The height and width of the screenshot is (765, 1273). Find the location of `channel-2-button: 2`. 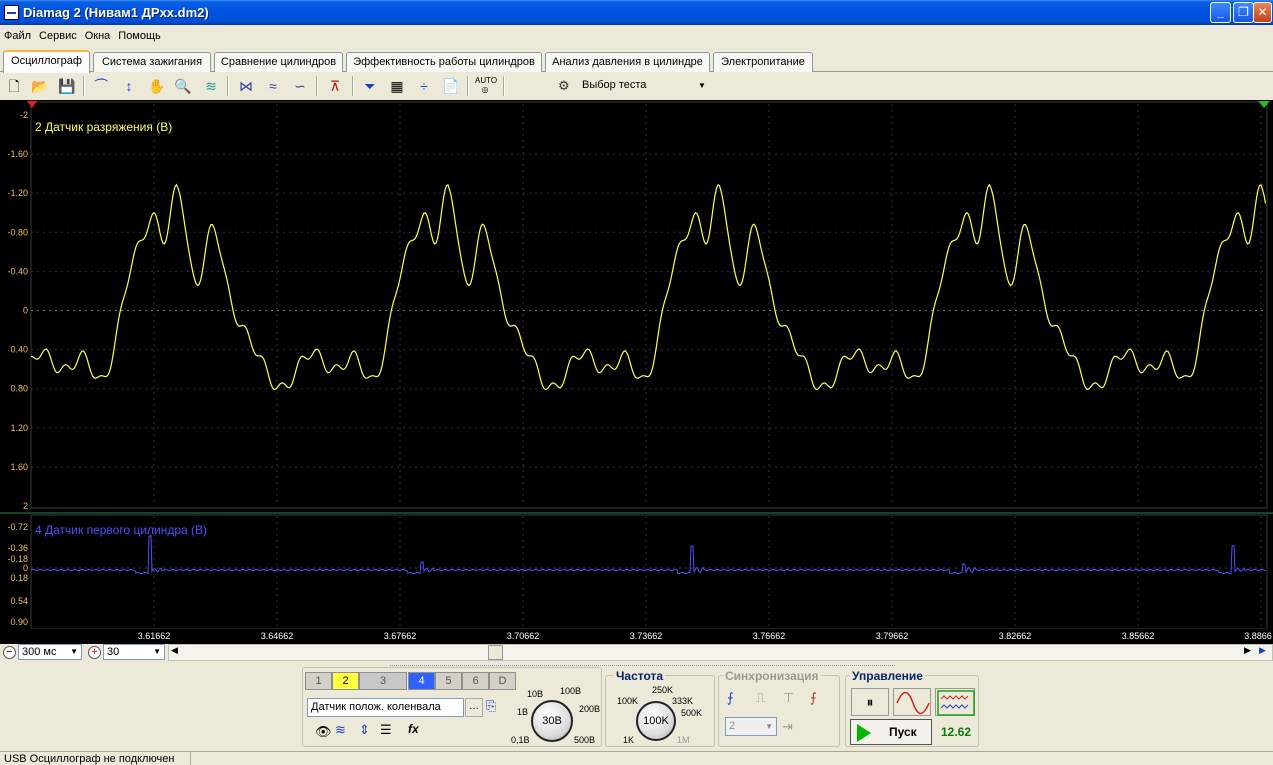

channel-2-button: 2 is located at coordinates (345, 681).